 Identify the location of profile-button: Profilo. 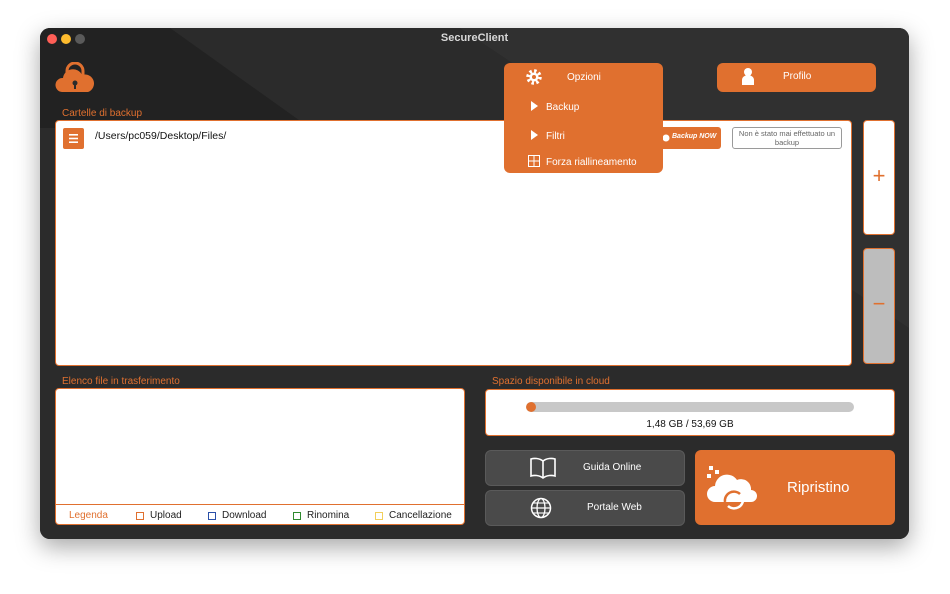
(796, 77).